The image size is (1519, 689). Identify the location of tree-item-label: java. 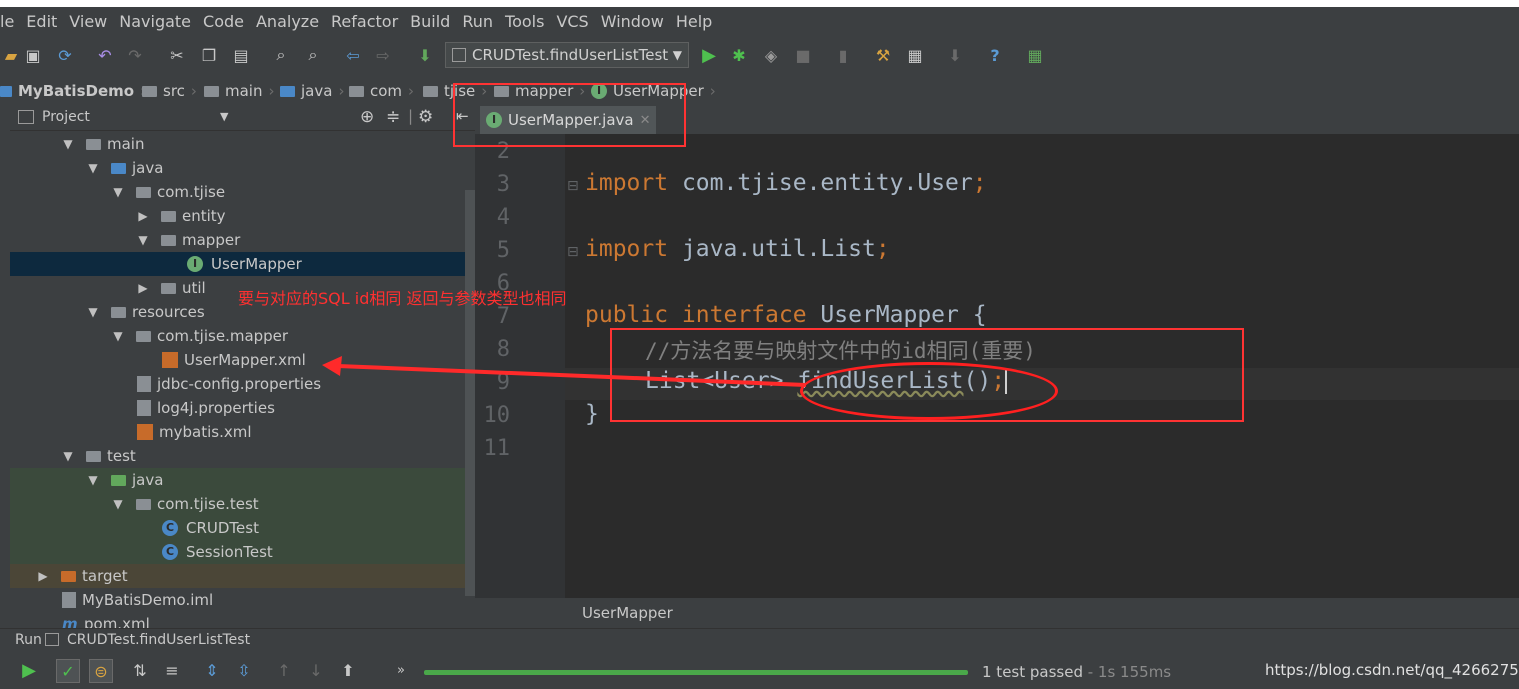
(148, 480).